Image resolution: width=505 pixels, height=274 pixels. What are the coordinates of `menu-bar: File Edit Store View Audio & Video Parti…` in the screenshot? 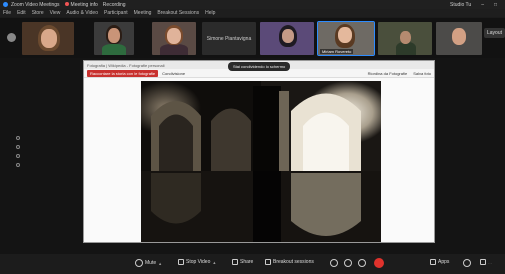 It's located at (252, 13).